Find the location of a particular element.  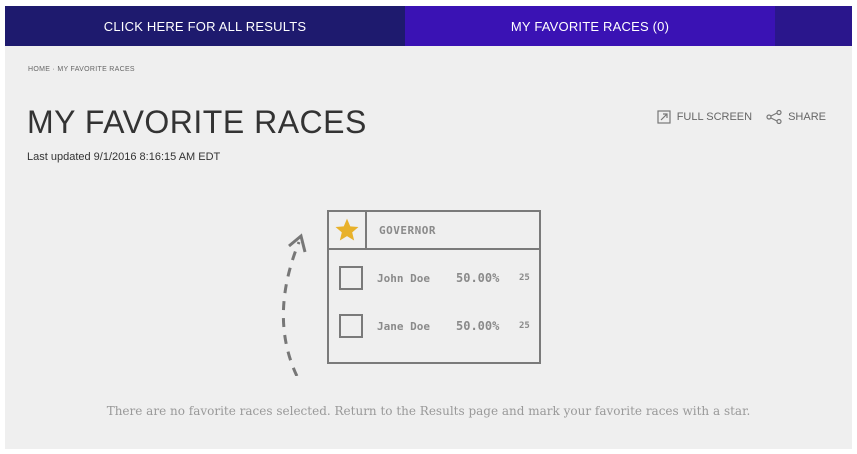

dashed-arrow-icon is located at coordinates (294, 312).